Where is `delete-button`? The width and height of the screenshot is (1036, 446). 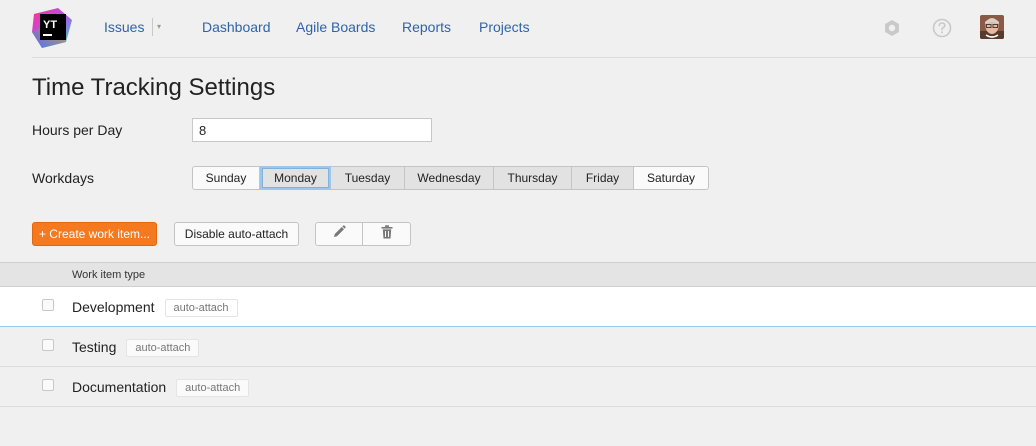
delete-button is located at coordinates (387, 234).